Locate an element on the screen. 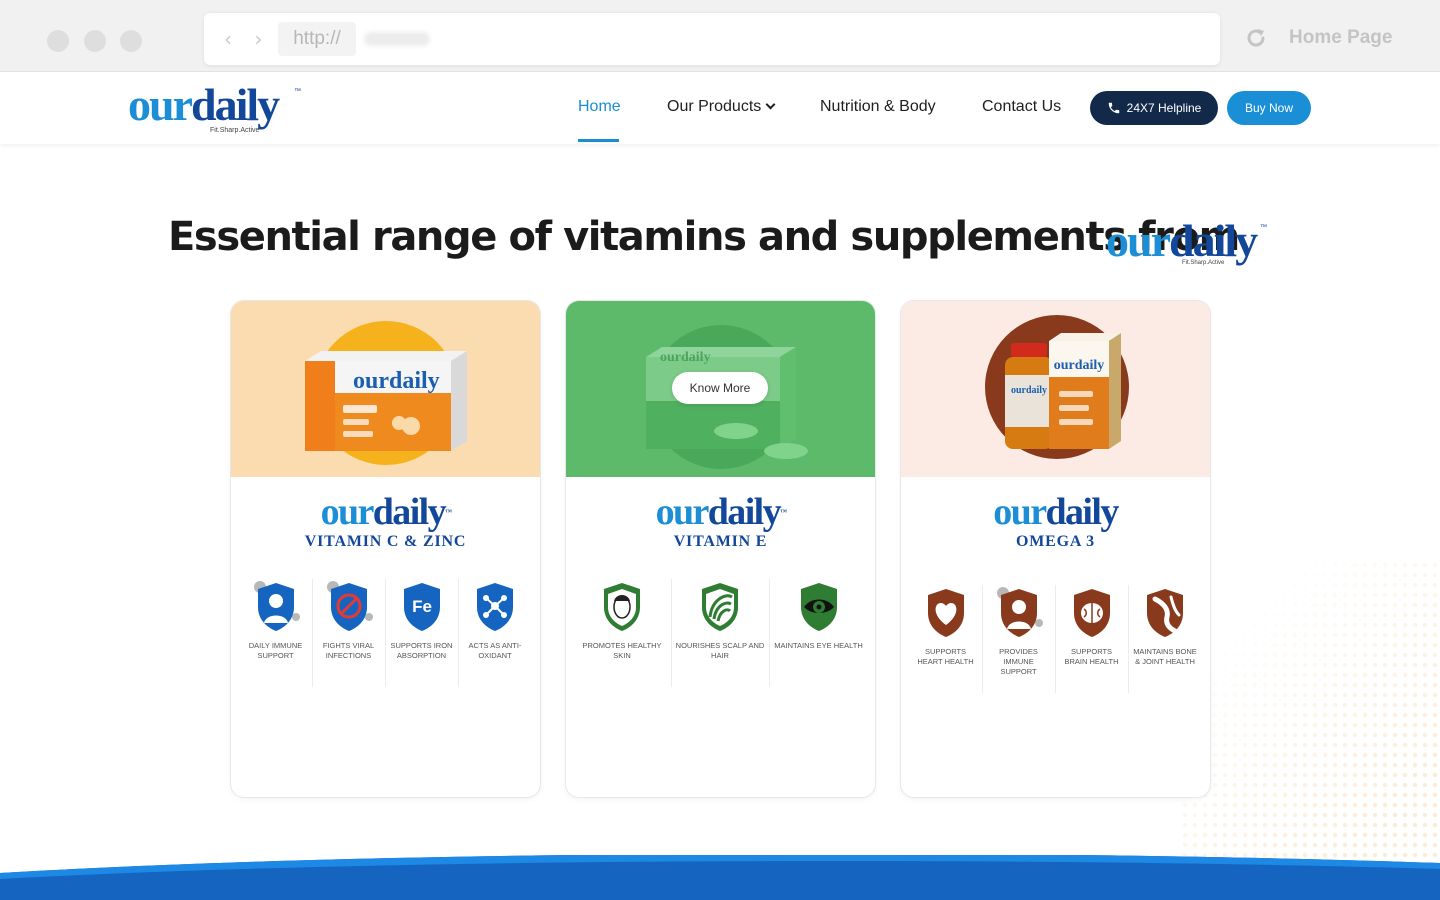 The image size is (1440, 900). benefit-item: NOURISHES SCALP AND HAIR is located at coordinates (721, 633).